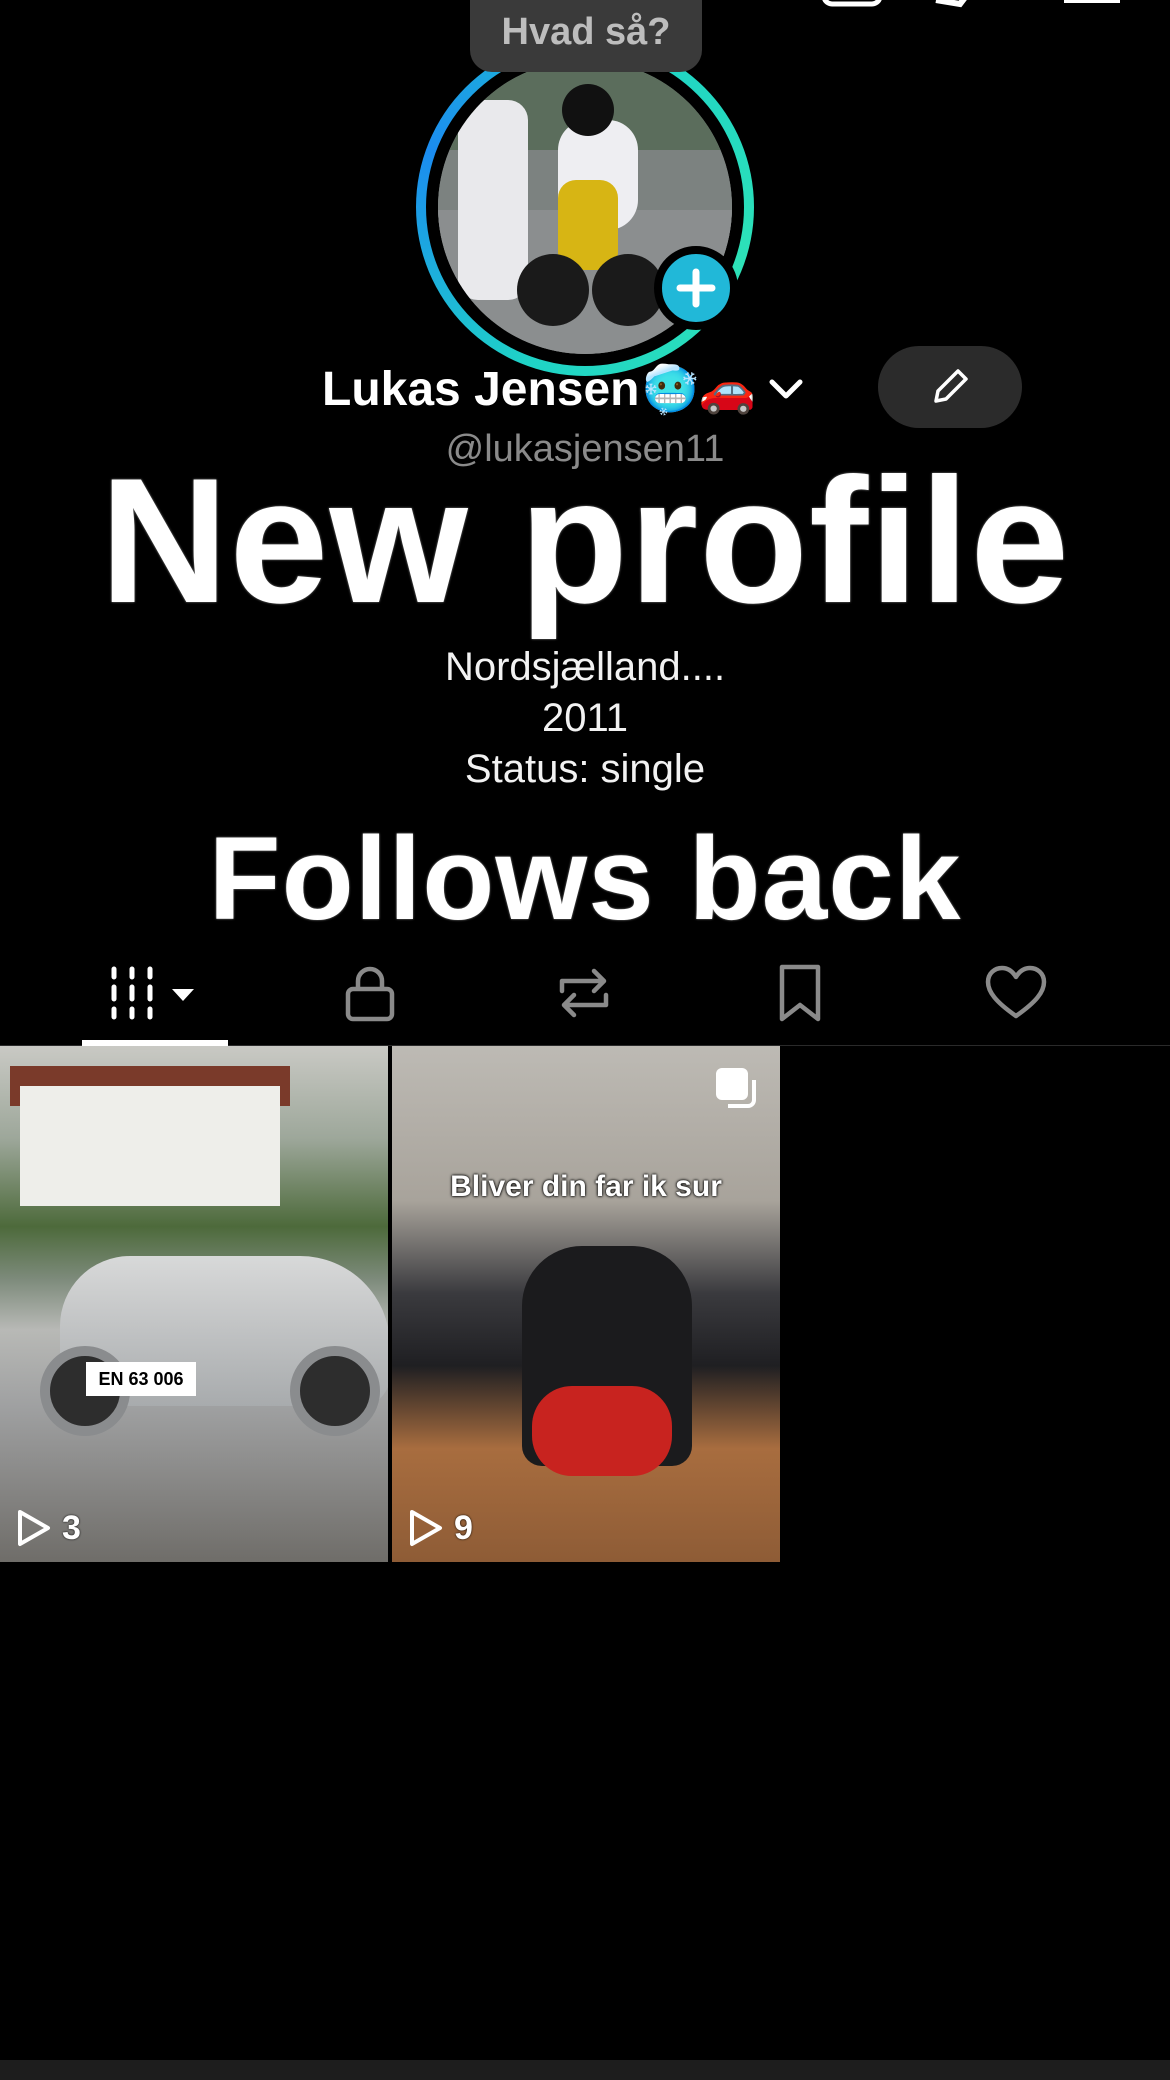 The image size is (1170, 2080). I want to click on video-thumbnail: EN 63 006 3, so click(194, 1304).